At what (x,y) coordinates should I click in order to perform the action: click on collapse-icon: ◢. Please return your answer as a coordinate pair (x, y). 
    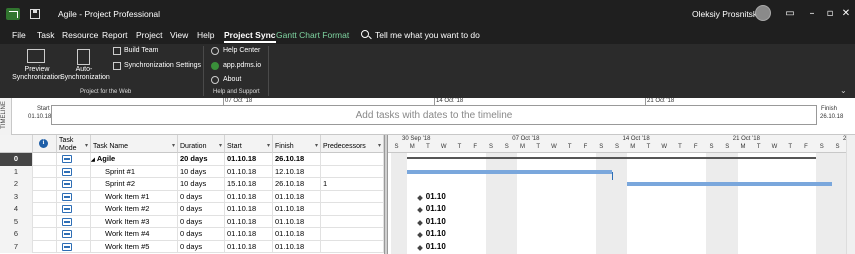
    Looking at the image, I should click on (93, 160).